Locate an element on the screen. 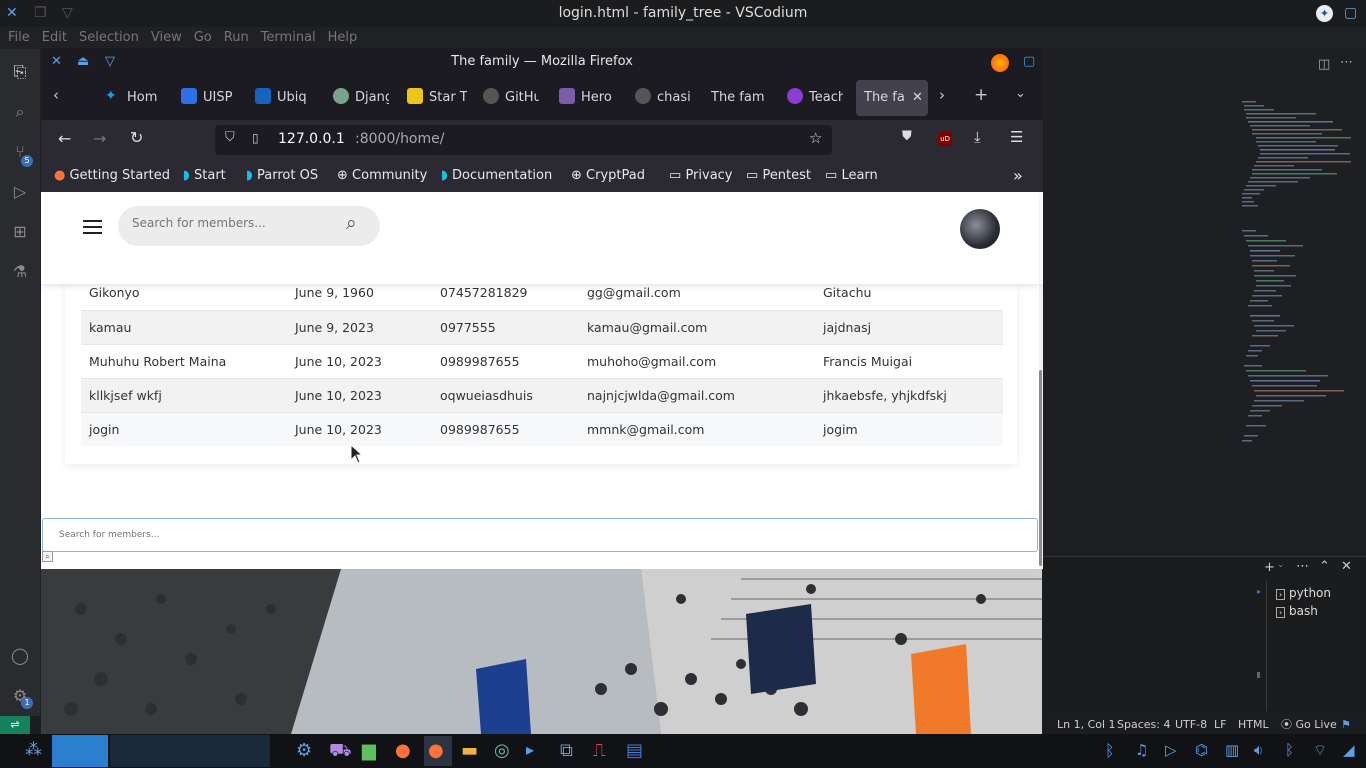 The height and width of the screenshot is (768, 1366). explorer-icon: ⎘ is located at coordinates (20, 72).